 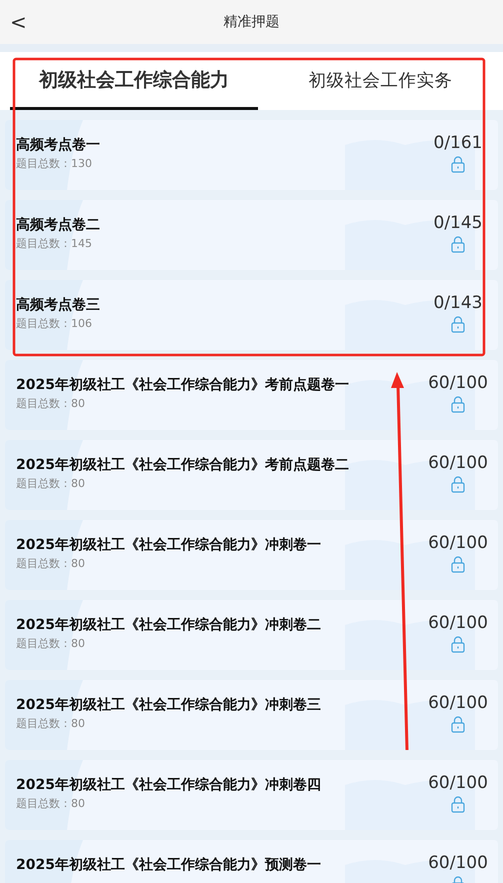 I want to click on score-text: 0/145, so click(x=458, y=223).